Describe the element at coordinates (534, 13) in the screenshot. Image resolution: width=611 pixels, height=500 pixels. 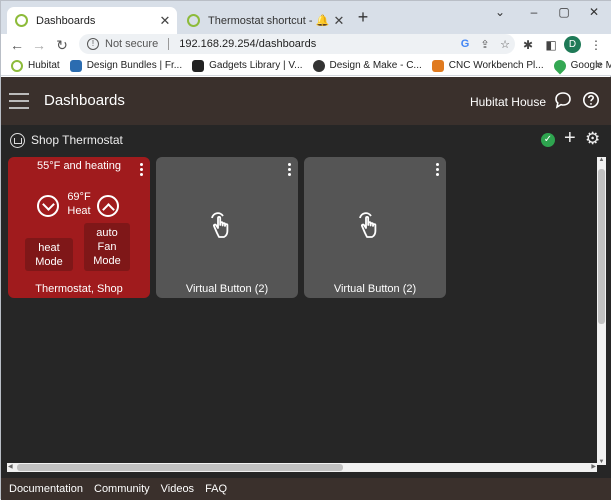
I see `minimize-button: –` at that location.